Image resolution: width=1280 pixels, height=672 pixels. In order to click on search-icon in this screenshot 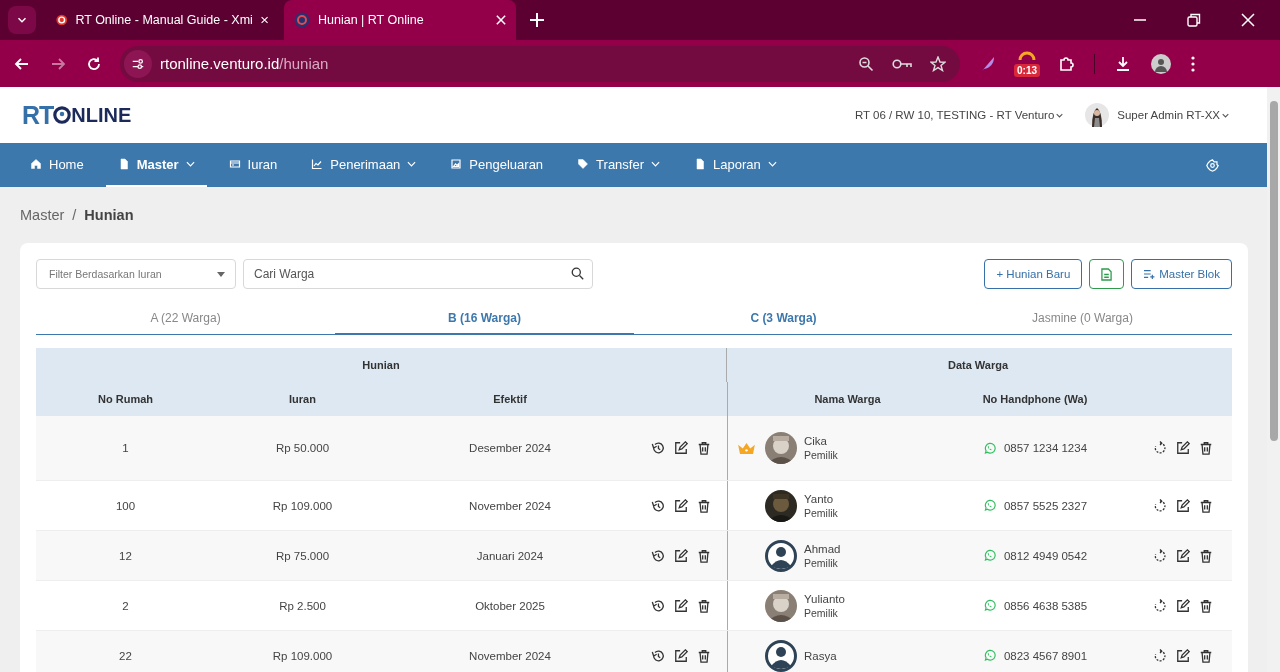, I will do `click(577, 273)`.